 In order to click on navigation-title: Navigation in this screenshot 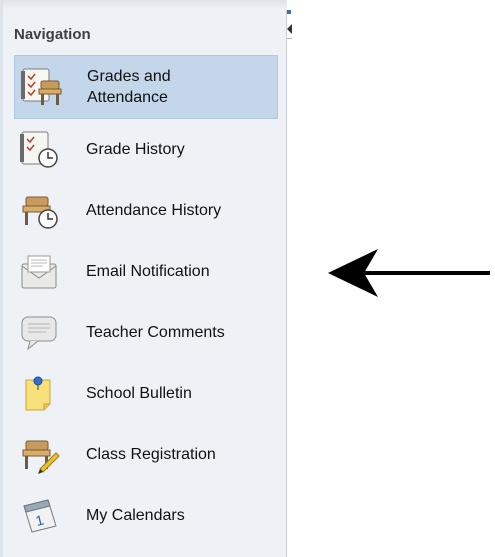, I will do `click(52, 34)`.